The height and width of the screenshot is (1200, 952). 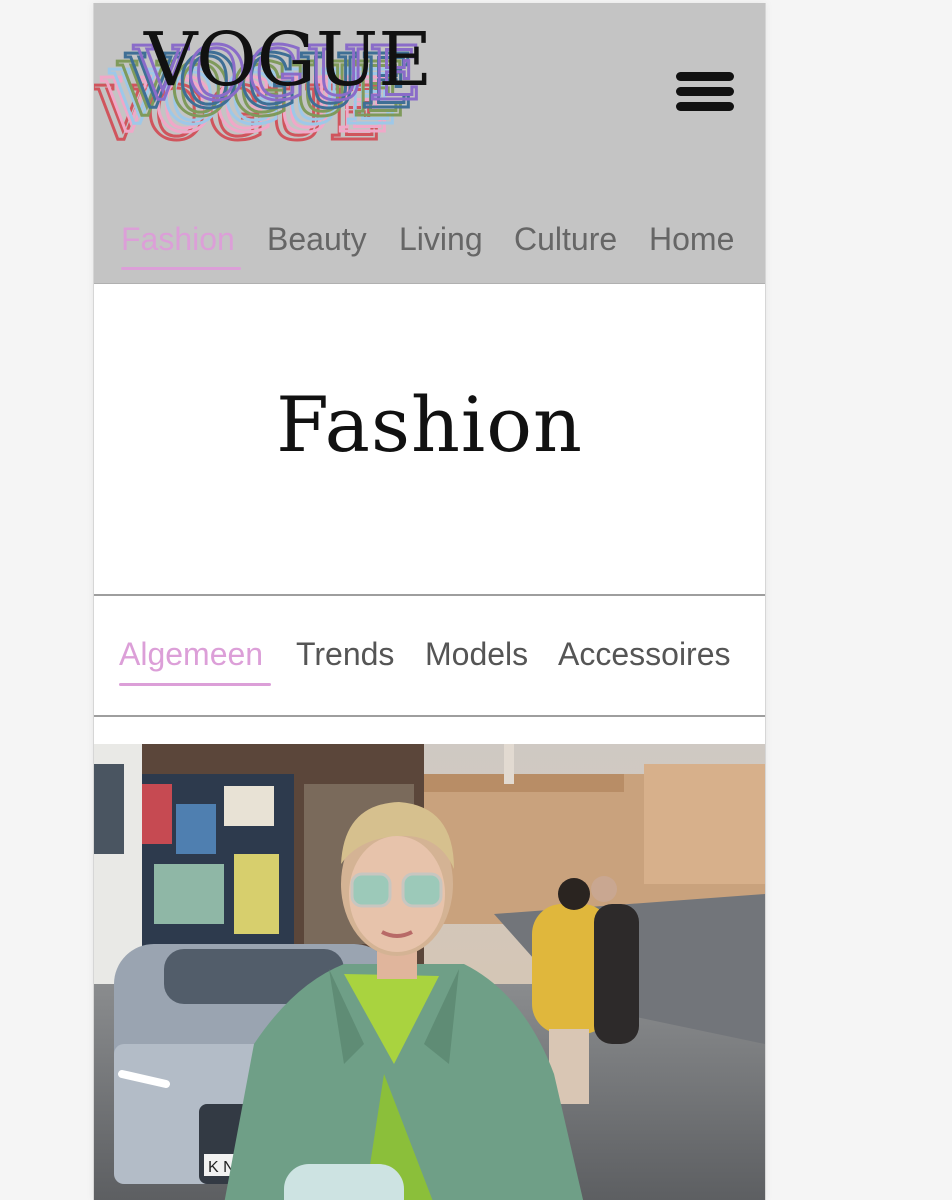 What do you see at coordinates (195, 684) in the screenshot?
I see `active-subtab-underline` at bounding box center [195, 684].